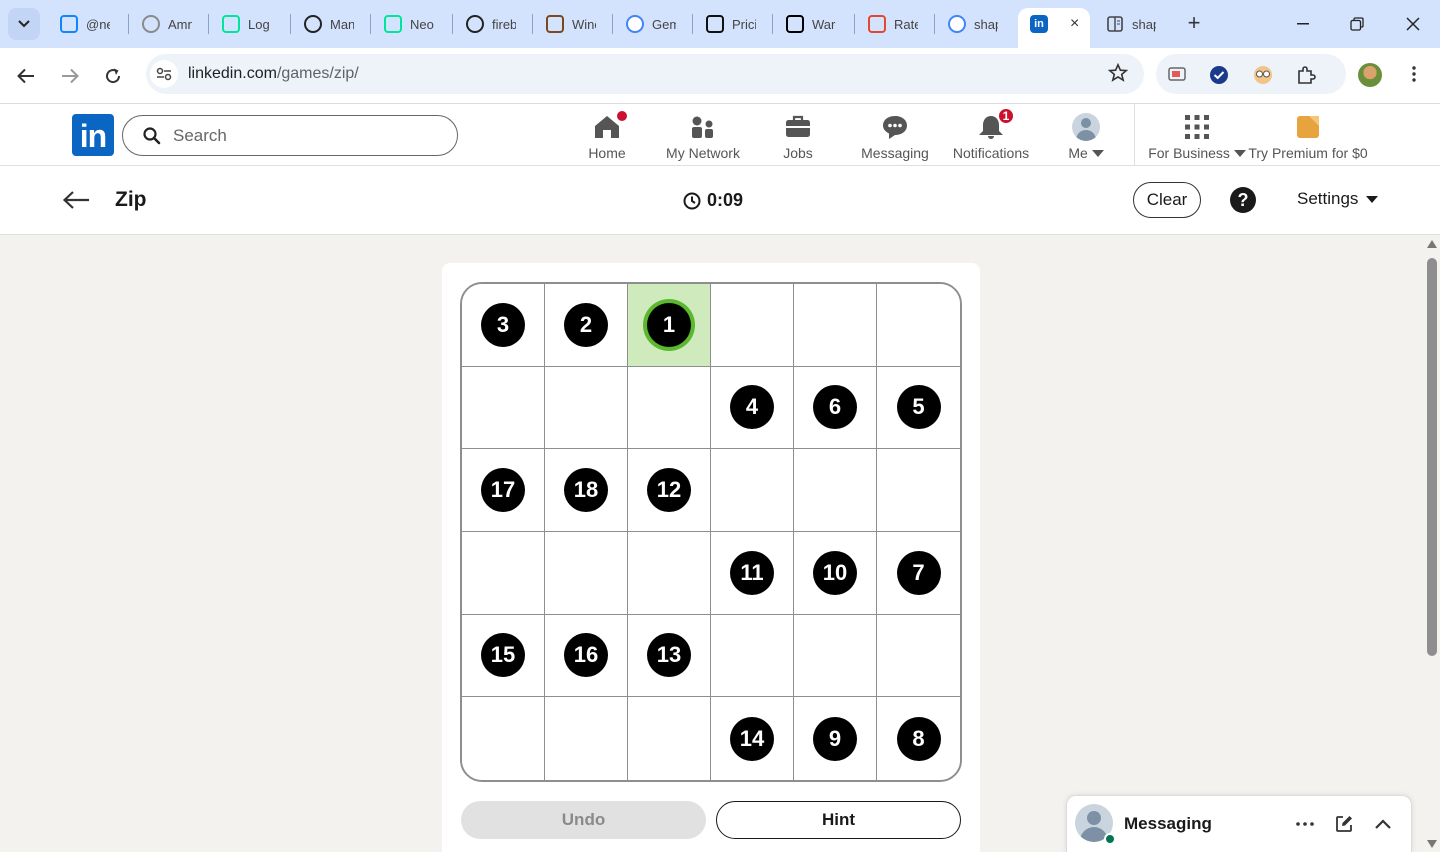 The height and width of the screenshot is (852, 1440). Describe the element at coordinates (752, 738) in the screenshot. I see `grid-cell: 14` at that location.